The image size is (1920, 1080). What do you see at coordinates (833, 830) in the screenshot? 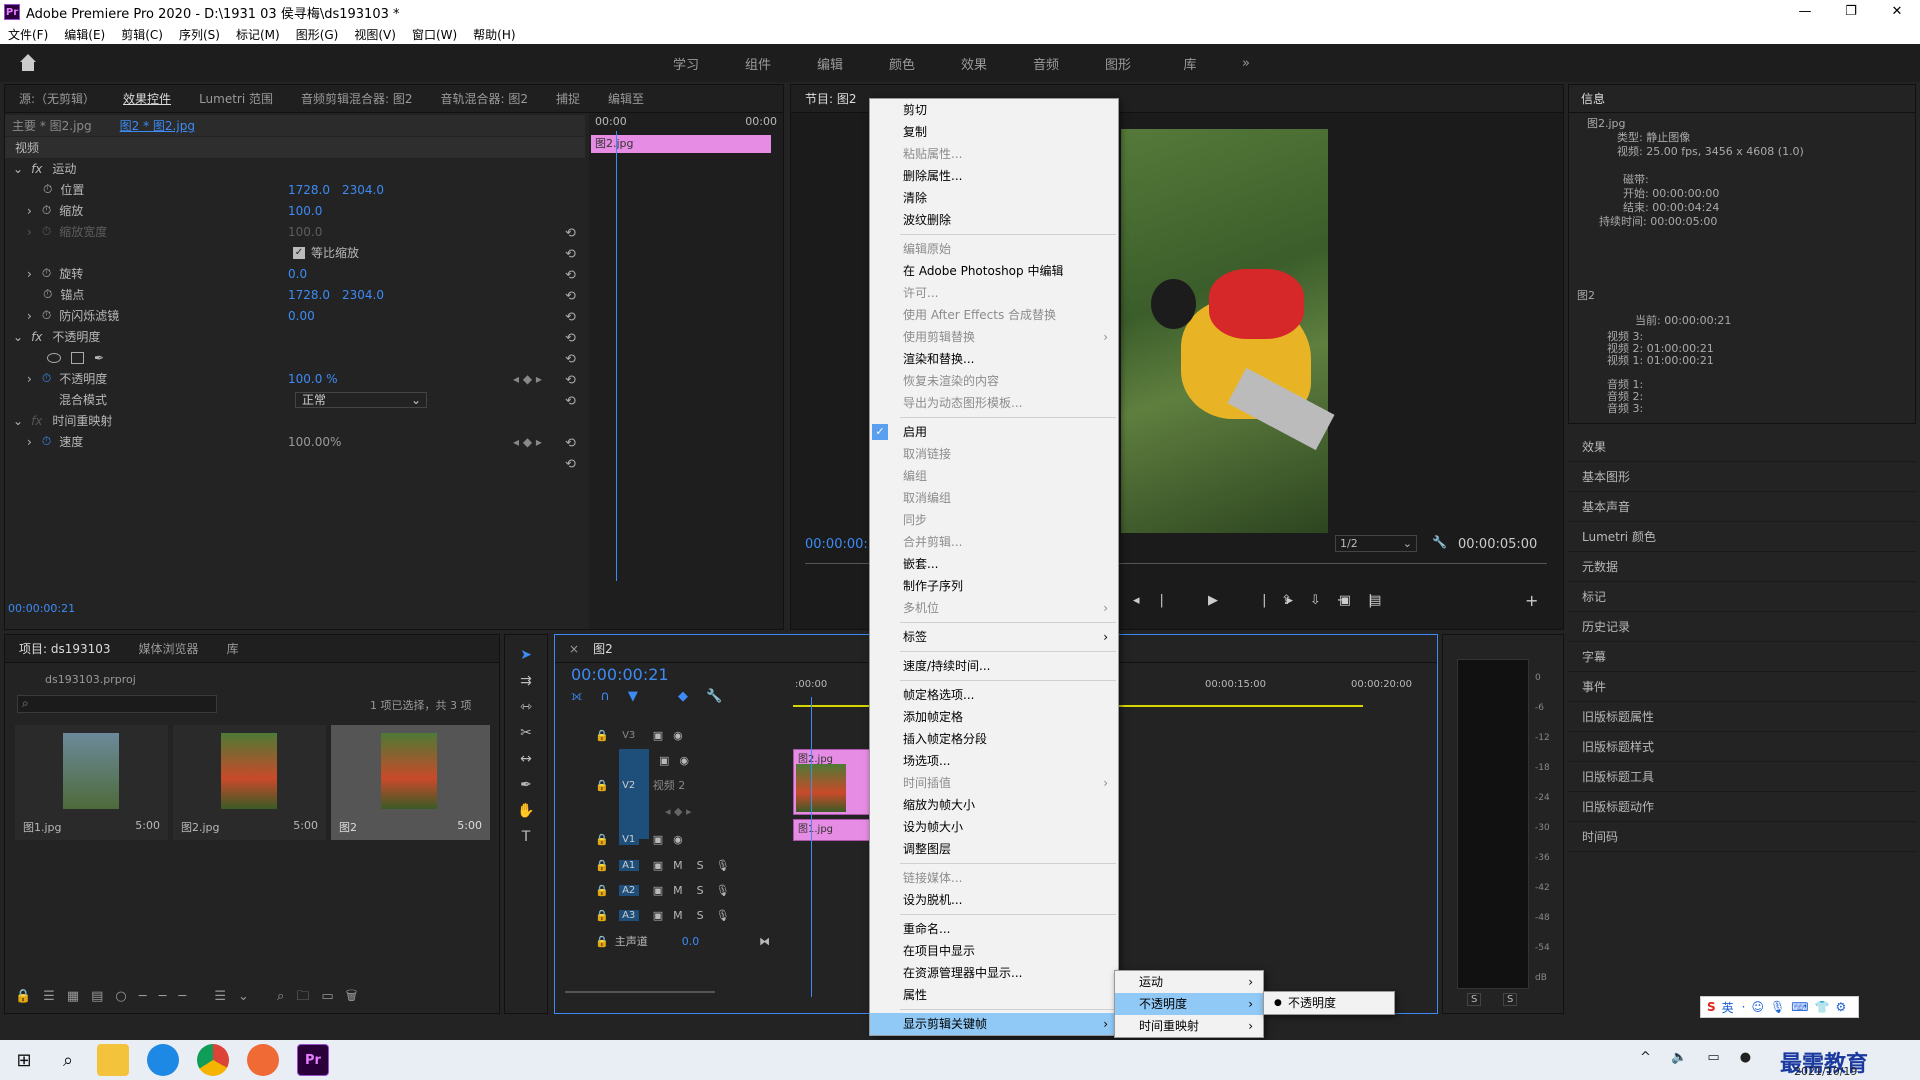
I see `timeline-clip-v1: 图1.jpg` at bounding box center [833, 830].